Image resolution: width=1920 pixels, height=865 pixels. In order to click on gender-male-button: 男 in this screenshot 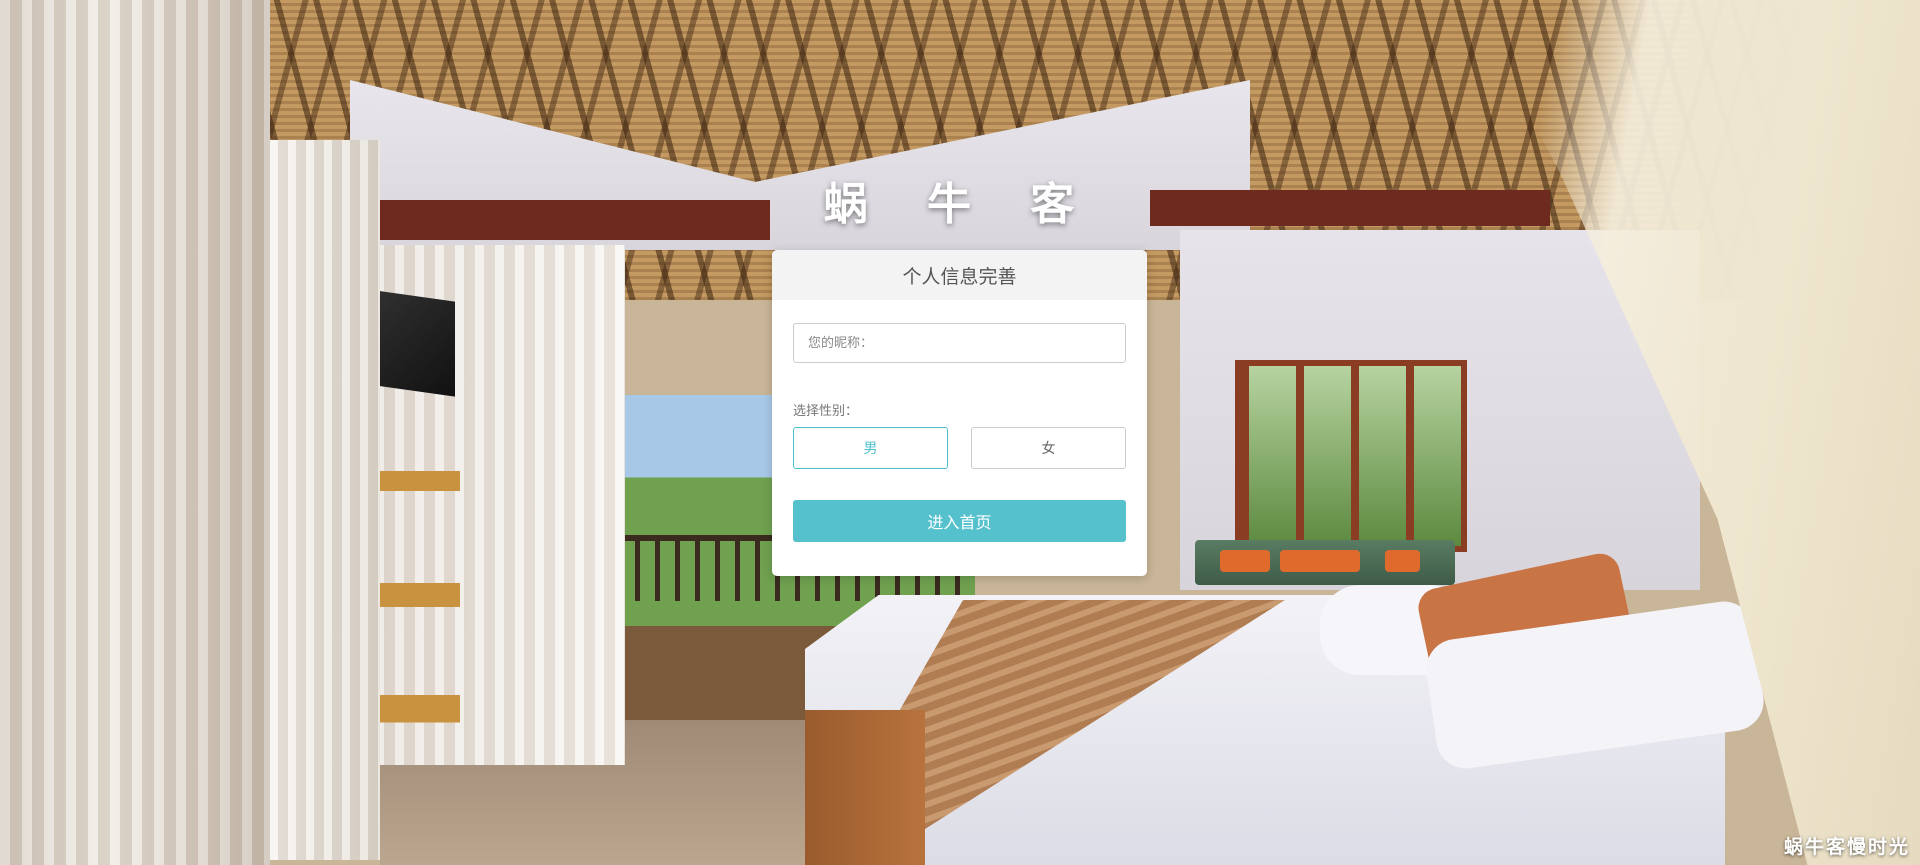, I will do `click(870, 448)`.